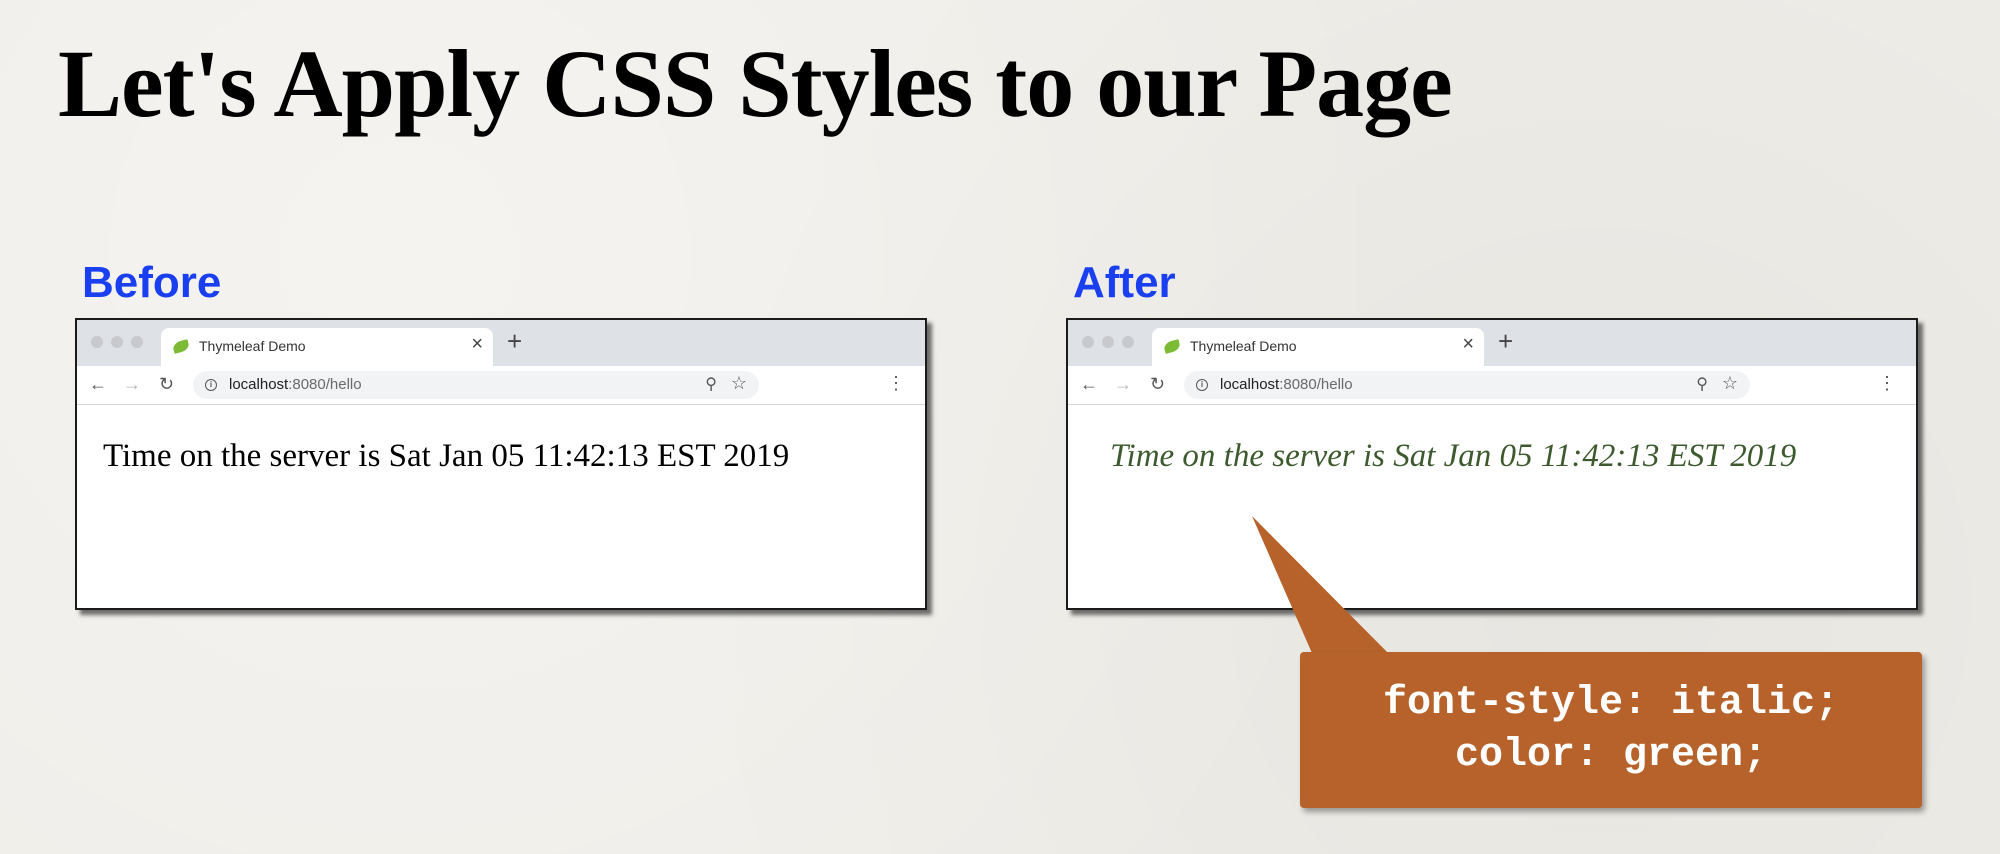  I want to click on callout-line-color: color: green;, so click(1611, 755).